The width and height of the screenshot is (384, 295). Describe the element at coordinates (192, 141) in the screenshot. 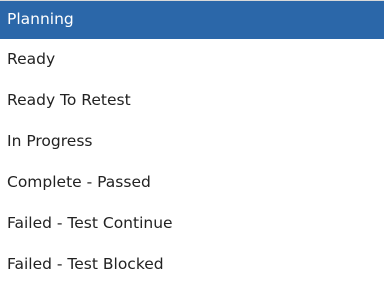

I see `status-option-in-progress: In Progress` at that location.